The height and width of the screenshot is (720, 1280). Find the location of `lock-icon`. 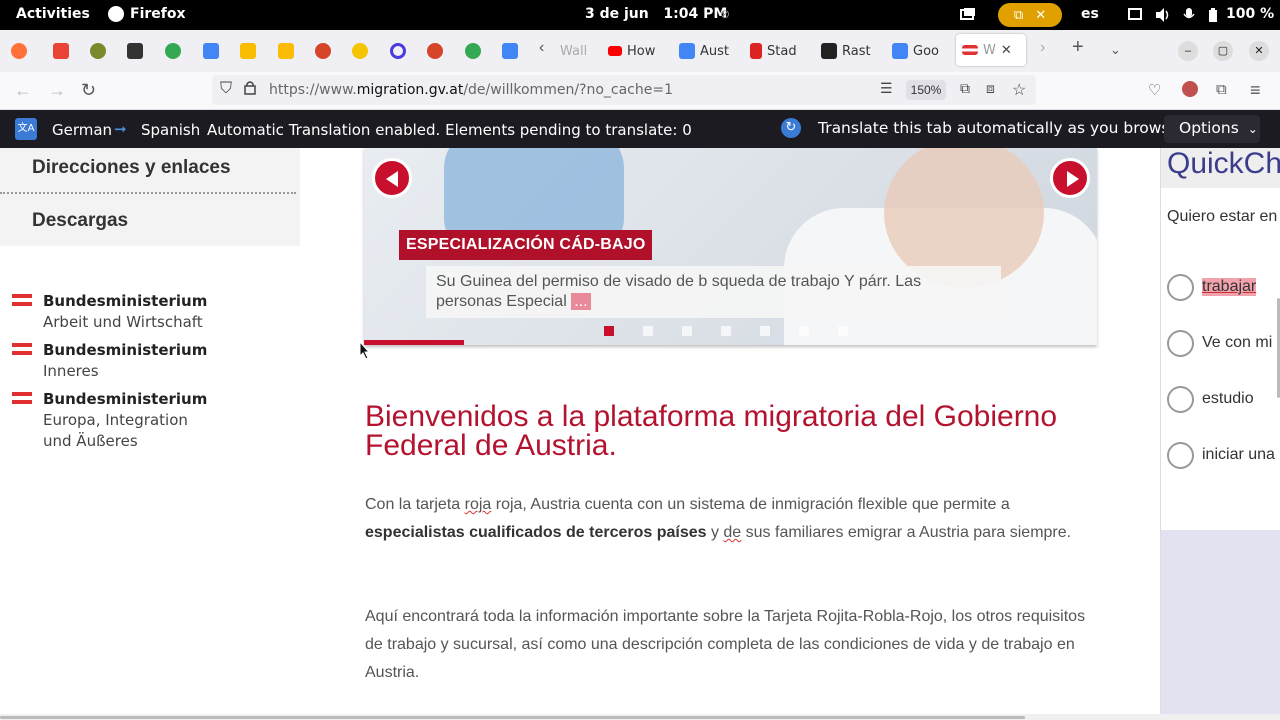

lock-icon is located at coordinates (250, 90).